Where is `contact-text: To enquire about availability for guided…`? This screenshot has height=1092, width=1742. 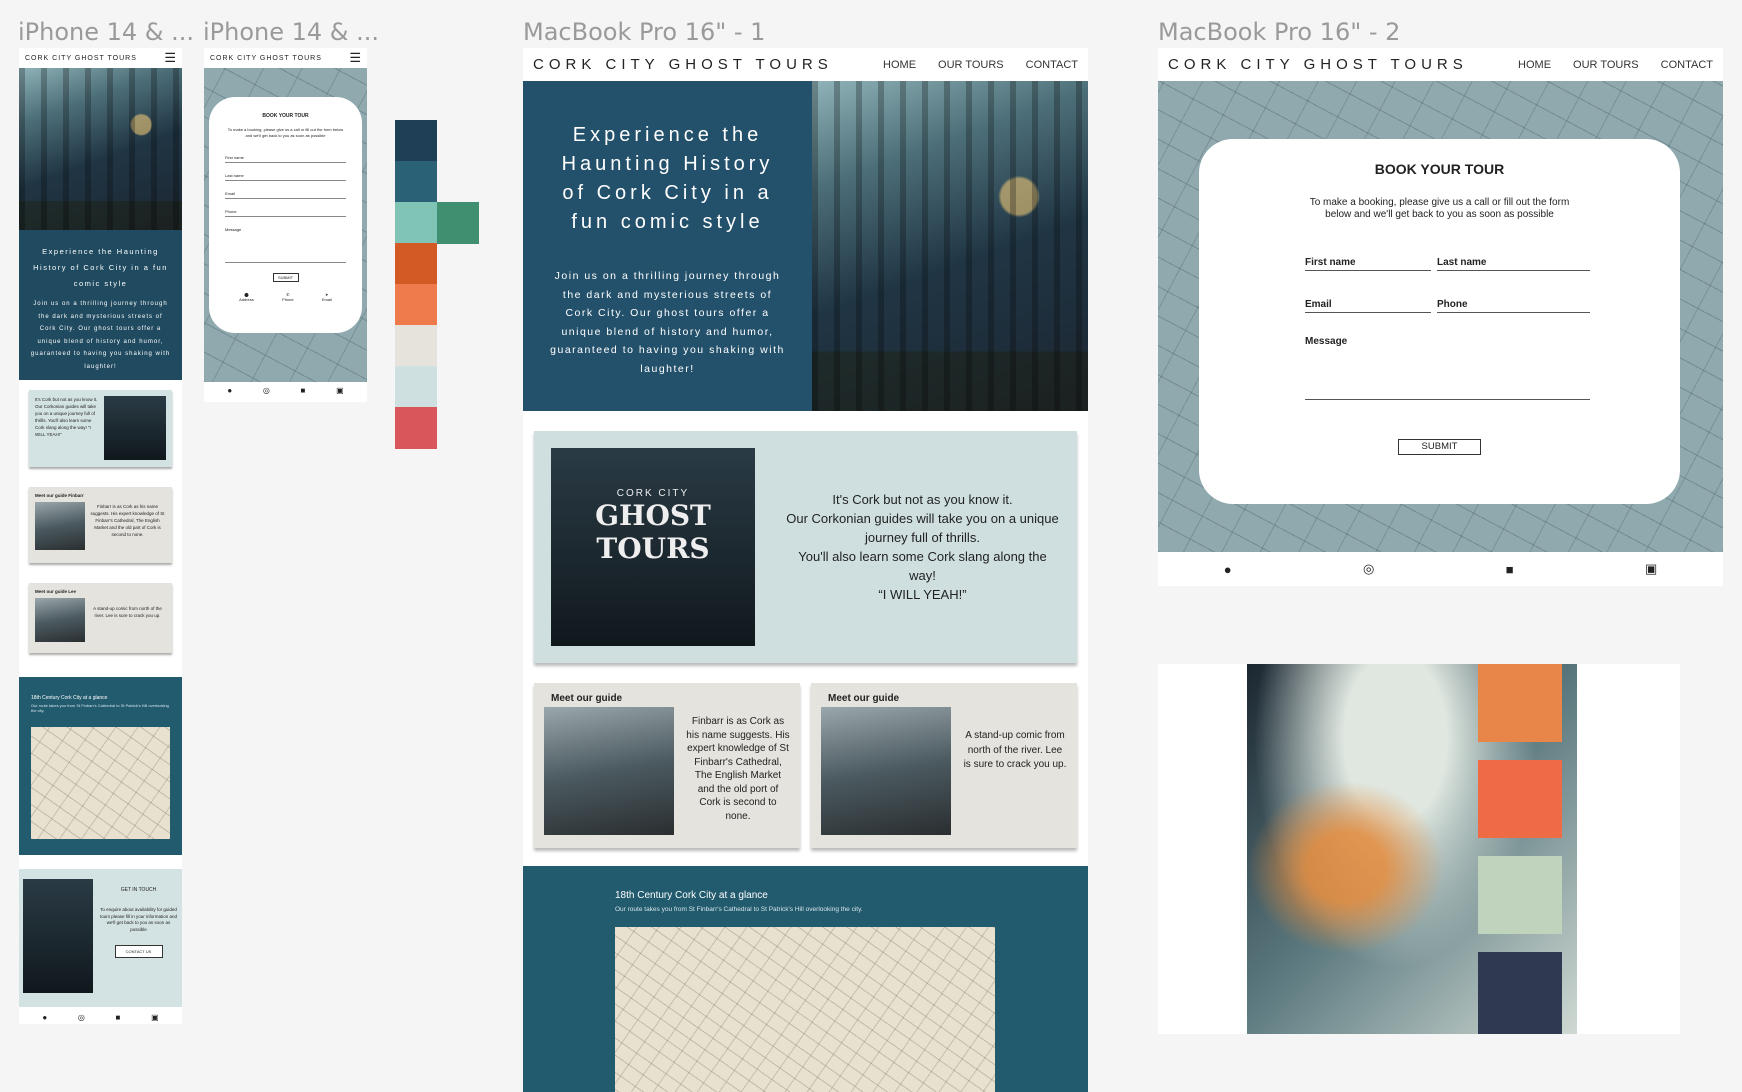
contact-text: To enquire about availability for guided… is located at coordinates (138, 919).